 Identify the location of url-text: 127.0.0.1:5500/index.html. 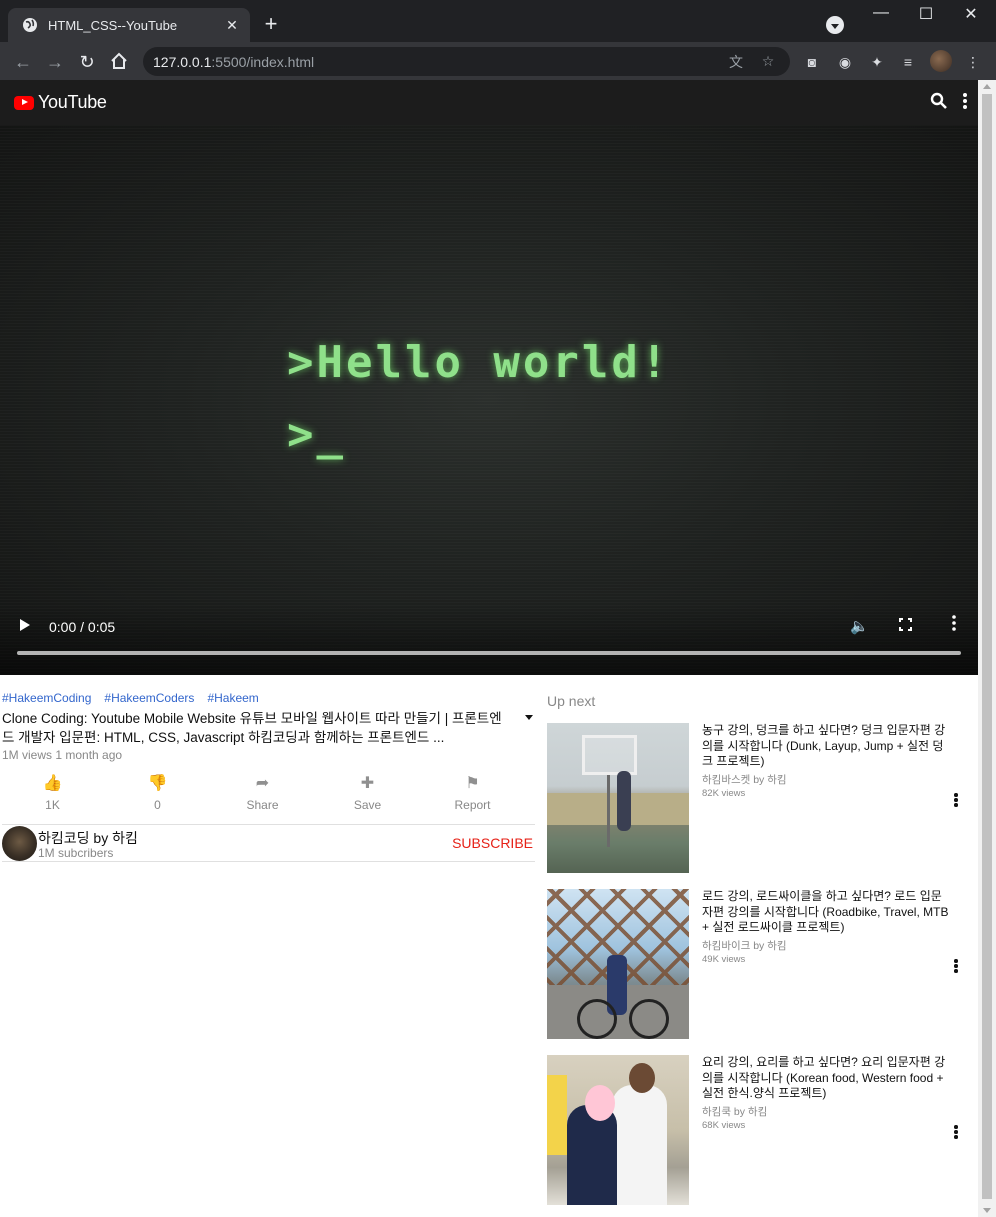
(439, 62).